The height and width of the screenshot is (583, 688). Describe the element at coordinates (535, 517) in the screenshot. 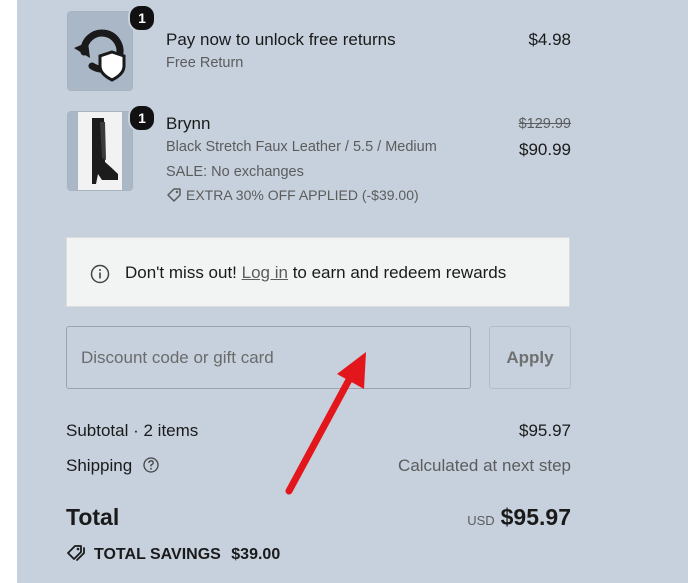

I see `total-value: $95.97` at that location.